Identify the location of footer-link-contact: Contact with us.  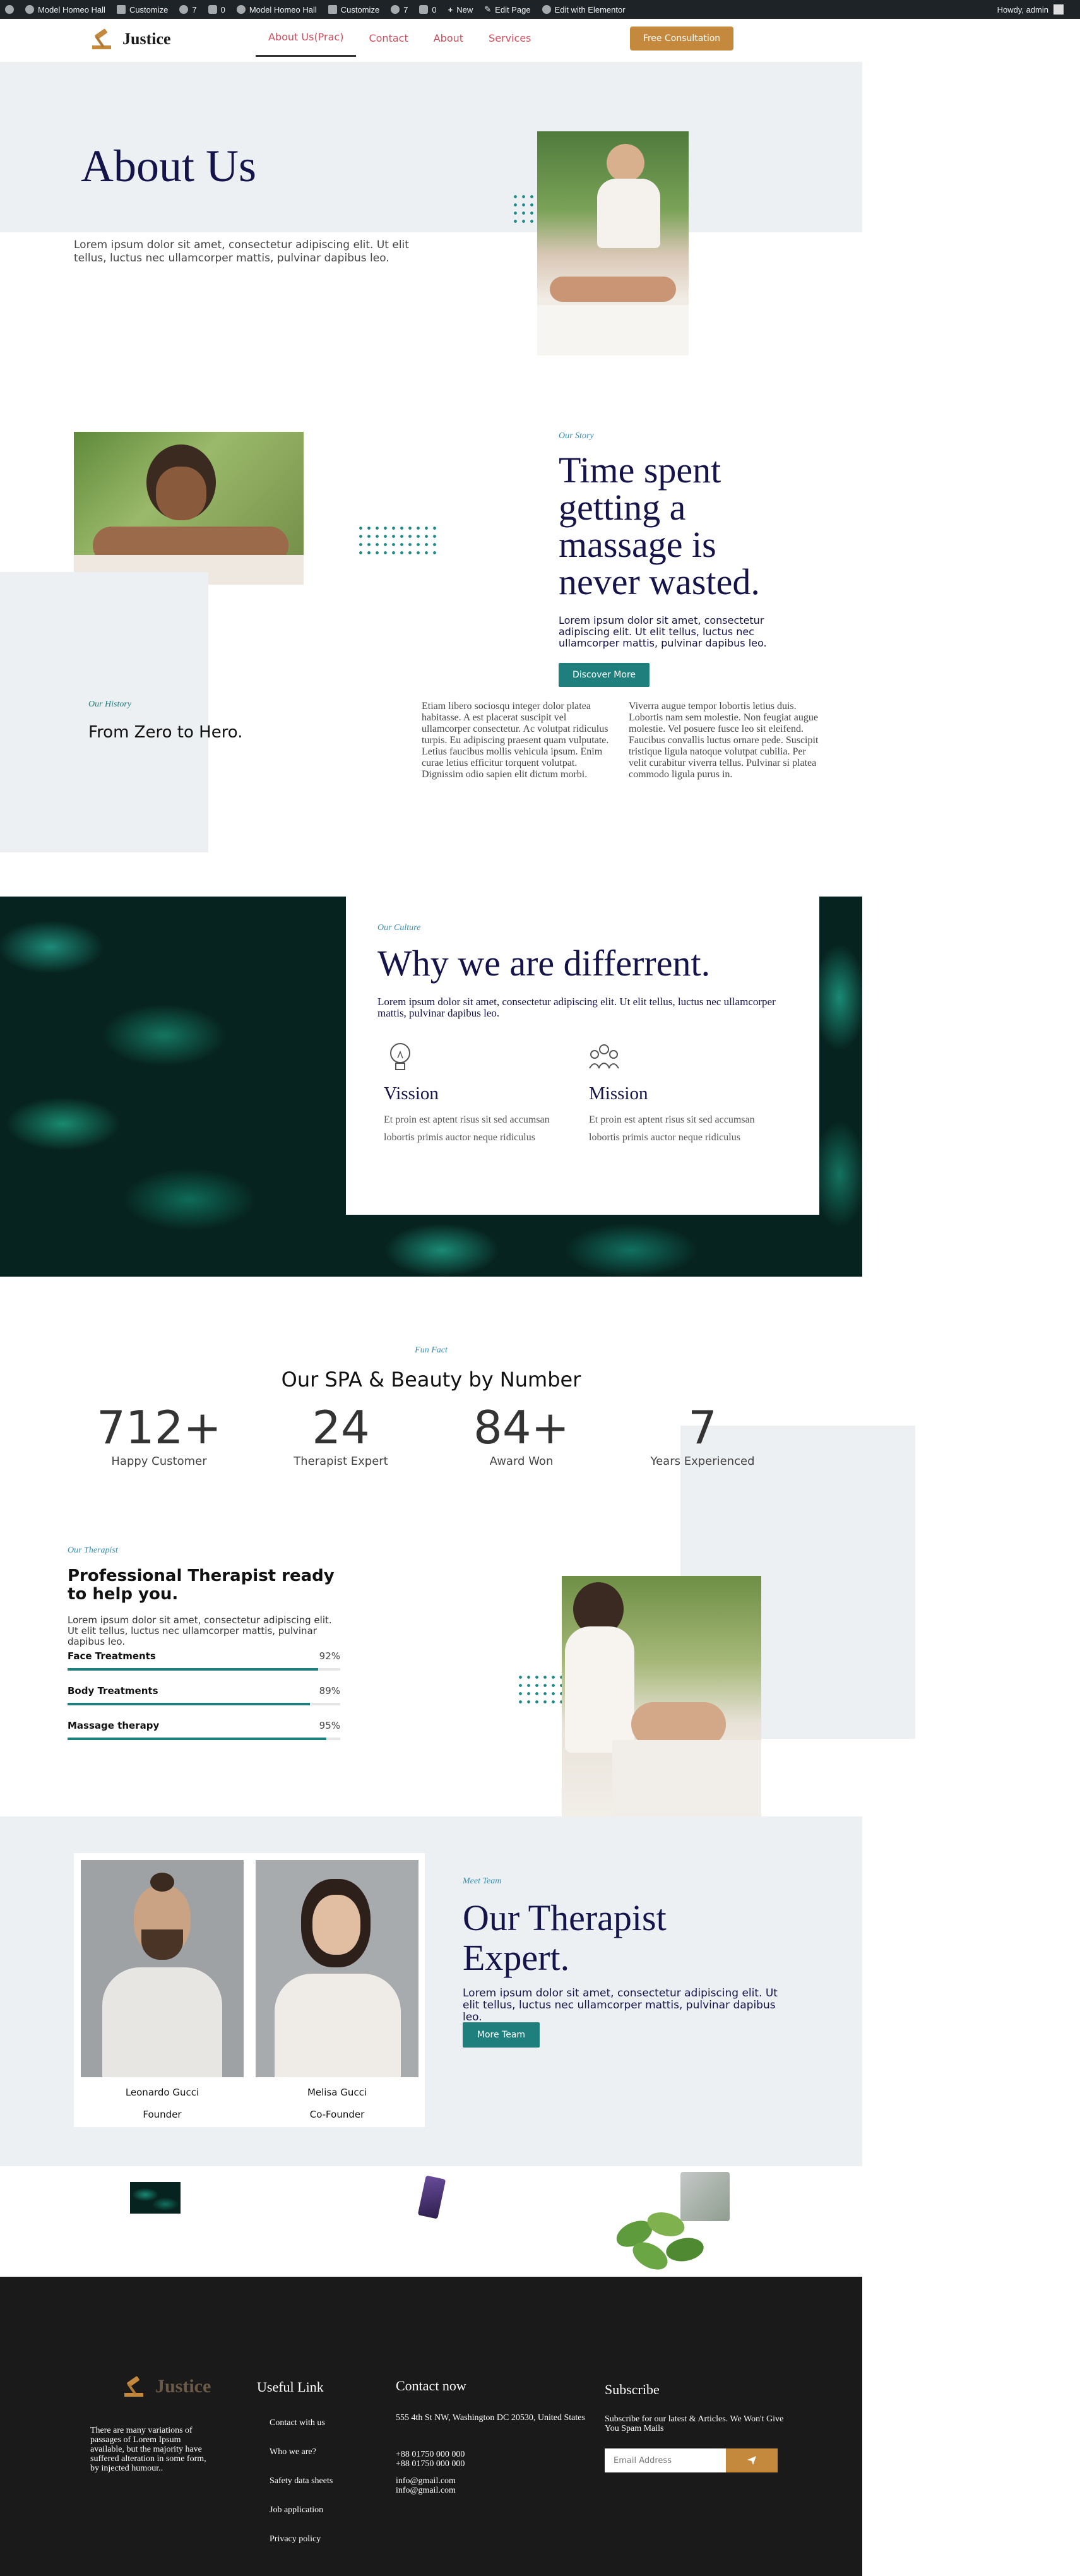
(297, 2423).